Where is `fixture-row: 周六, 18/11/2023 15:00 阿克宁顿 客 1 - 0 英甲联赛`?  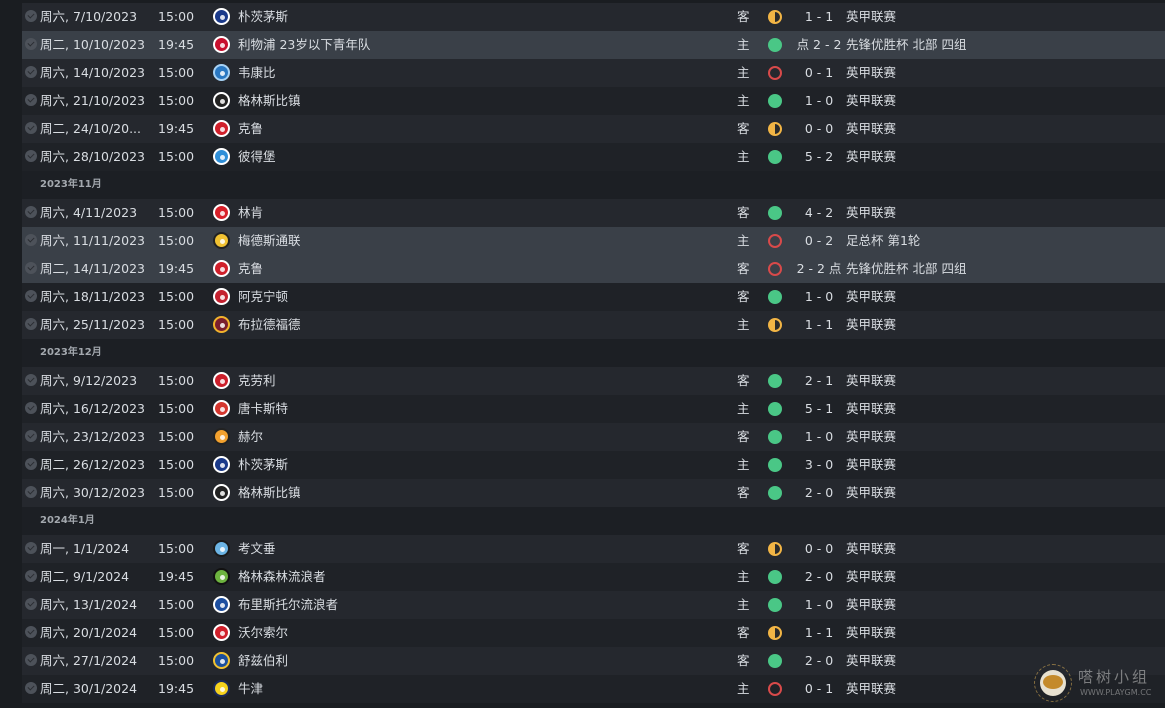 fixture-row: 周六, 18/11/2023 15:00 阿克宁顿 客 1 - 0 英甲联赛 is located at coordinates (593, 297).